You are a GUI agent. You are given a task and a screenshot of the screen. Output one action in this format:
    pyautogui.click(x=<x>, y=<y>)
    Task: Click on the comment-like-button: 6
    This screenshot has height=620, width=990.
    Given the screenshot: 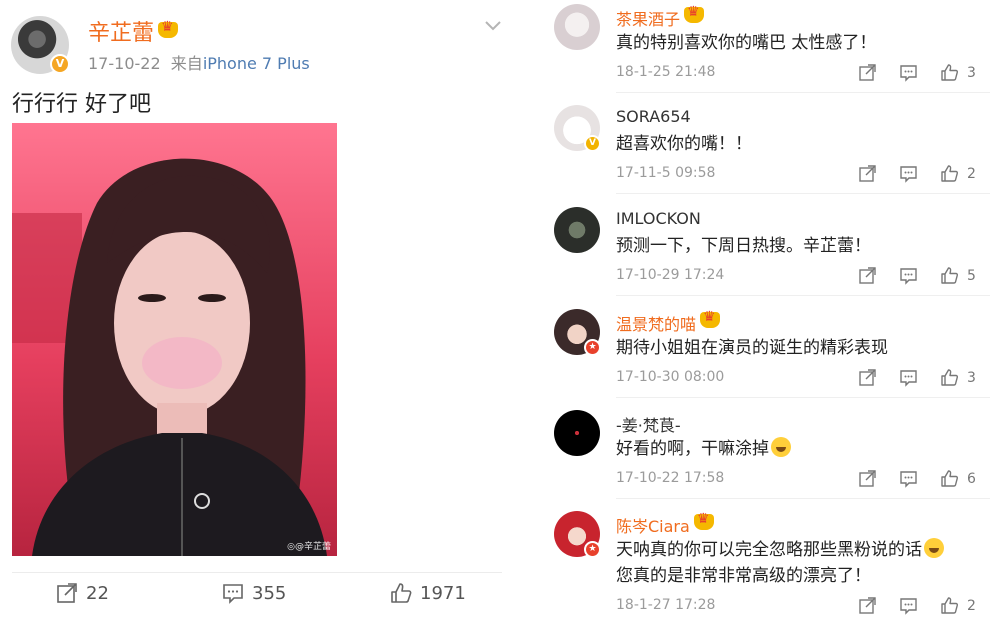 What is the action you would take?
    pyautogui.click(x=958, y=478)
    